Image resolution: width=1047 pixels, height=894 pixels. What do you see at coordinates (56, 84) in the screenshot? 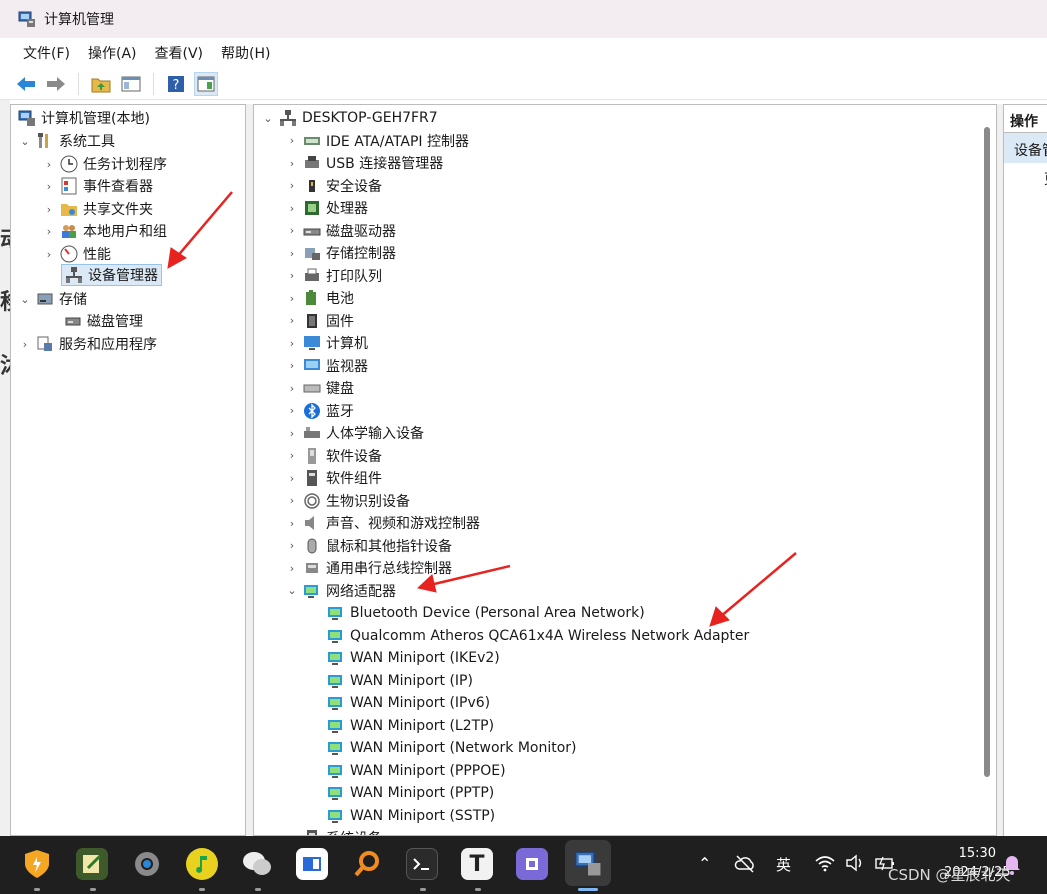
I see `forward-button` at bounding box center [56, 84].